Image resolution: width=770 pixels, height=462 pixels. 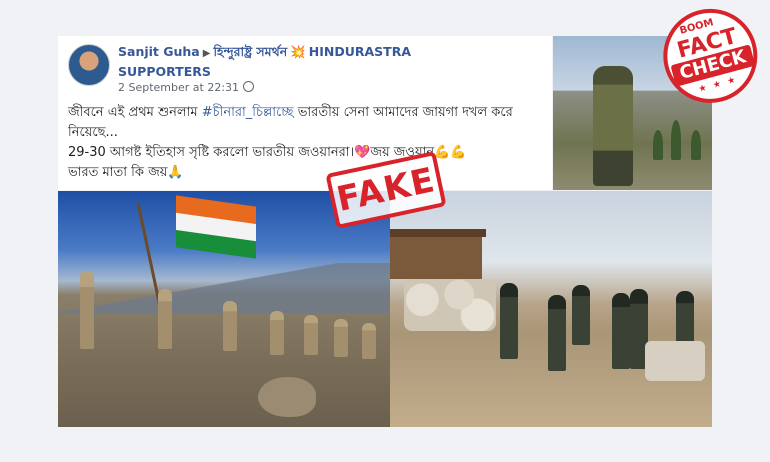 I want to click on group-name-bengali: হিন্দুরাষ্ট্র সমর্থন, so click(x=250, y=51).